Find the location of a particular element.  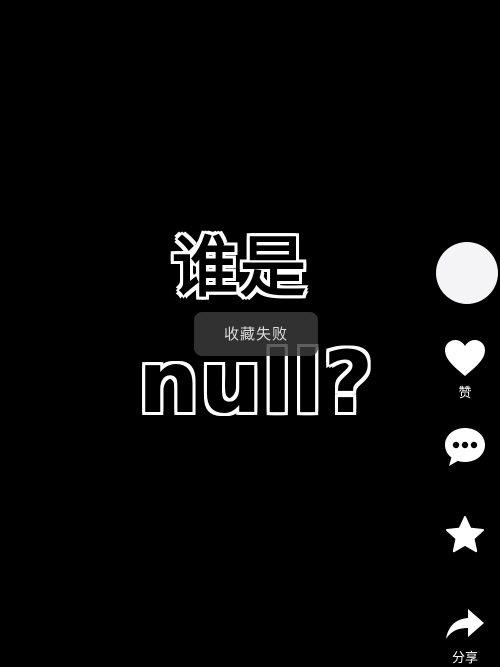

share-button: 分享 is located at coordinates (465, 636).